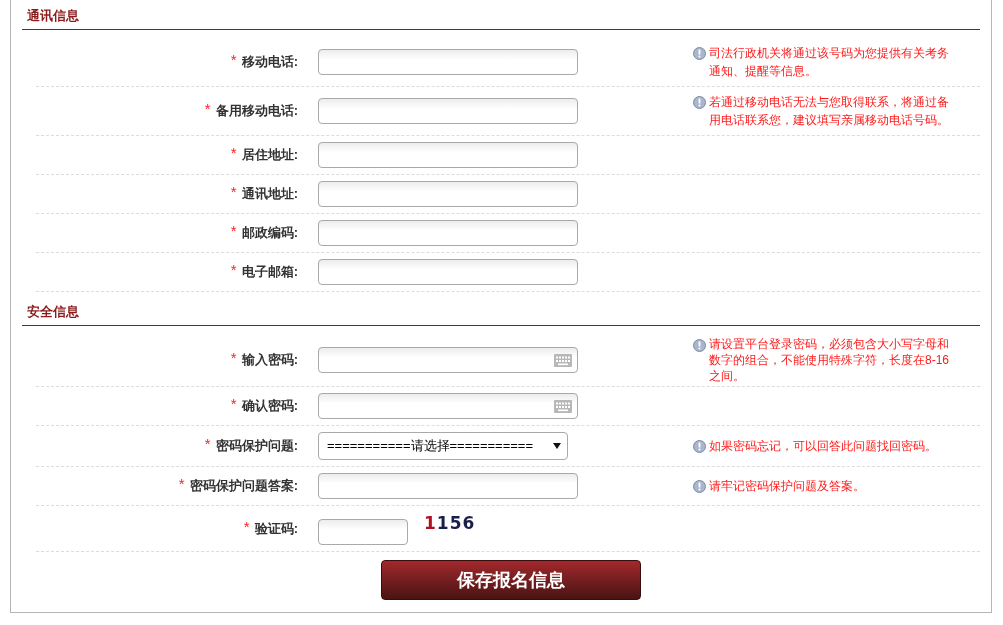 This screenshot has height=625, width=1003. What do you see at coordinates (823, 446) in the screenshot?
I see `hint-text: 如果密码忘记，可以回答此问题找回密码。` at bounding box center [823, 446].